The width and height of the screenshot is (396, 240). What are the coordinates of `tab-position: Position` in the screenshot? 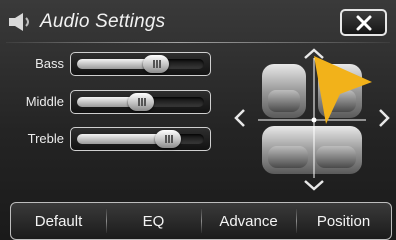 It's located at (343, 221).